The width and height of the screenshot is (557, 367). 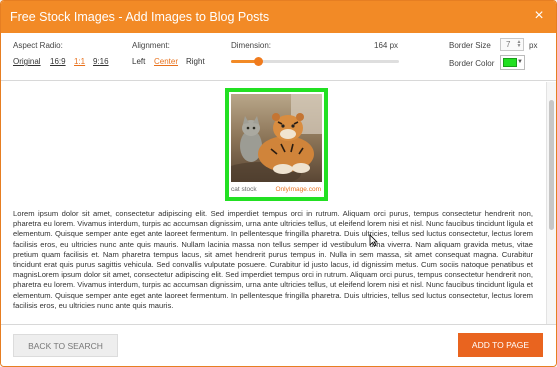 I want to click on align-option-left: Left, so click(x=138, y=61).